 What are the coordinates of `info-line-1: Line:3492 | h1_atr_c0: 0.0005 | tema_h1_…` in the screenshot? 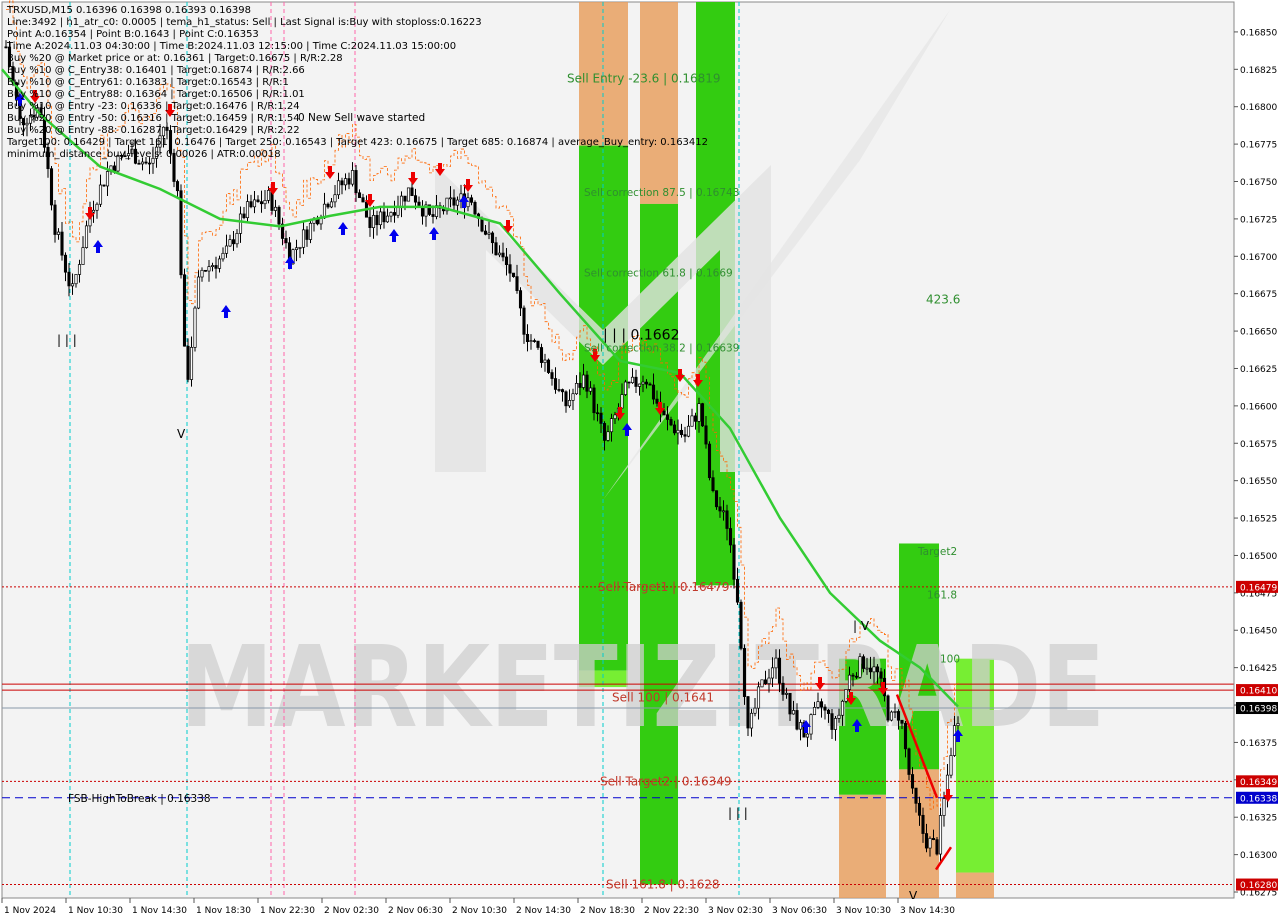 It's located at (244, 22).